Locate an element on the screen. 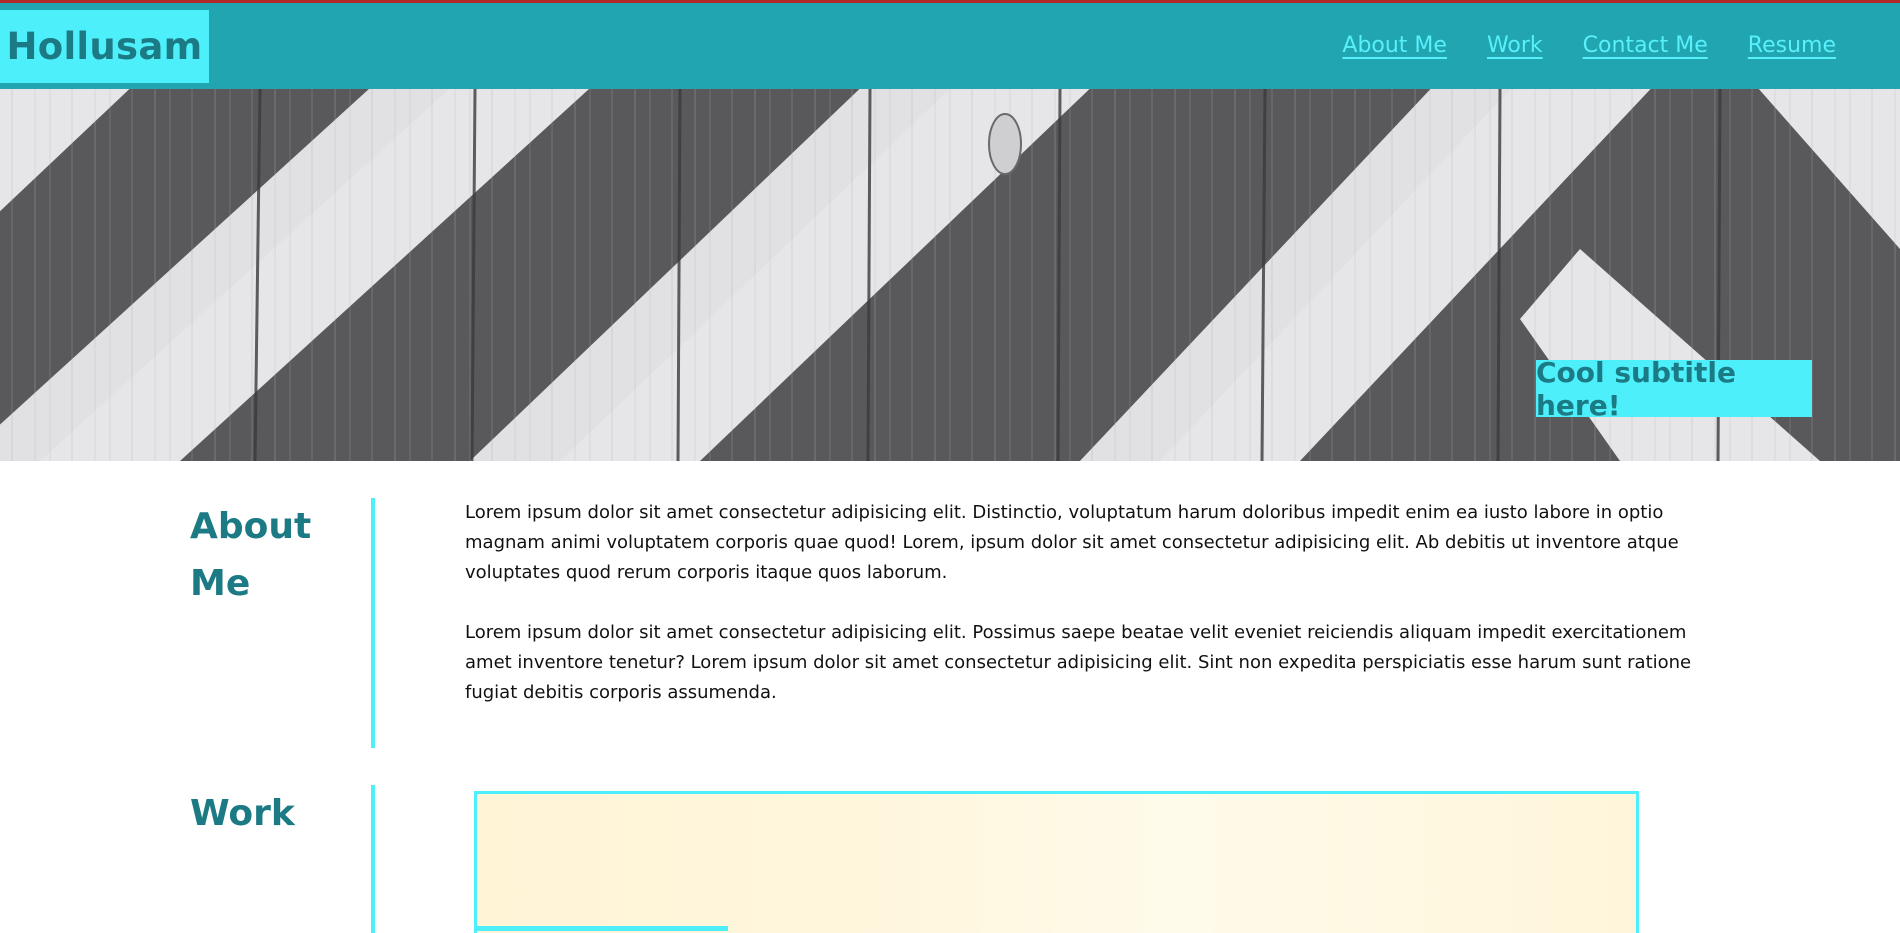  nav-link-resume: Resume is located at coordinates (1792, 46).